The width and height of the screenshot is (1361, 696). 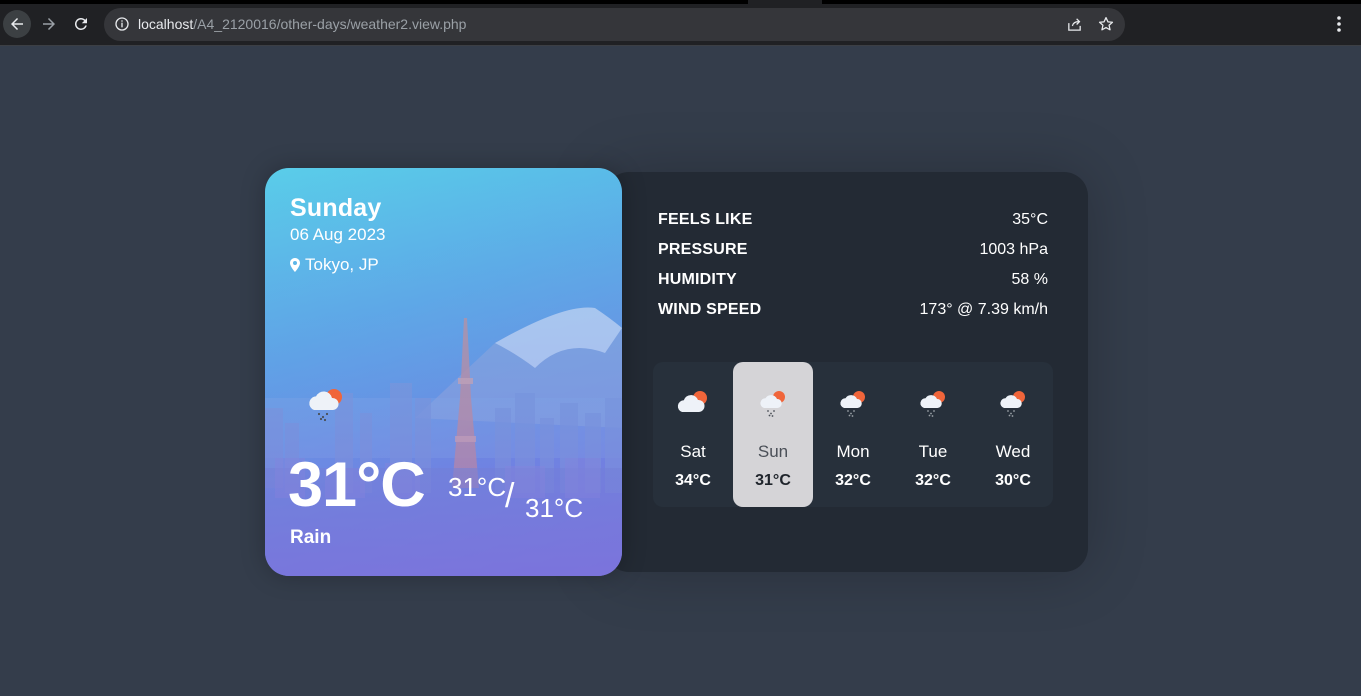 What do you see at coordinates (703, 249) in the screenshot?
I see `detail-label: PRESSURE` at bounding box center [703, 249].